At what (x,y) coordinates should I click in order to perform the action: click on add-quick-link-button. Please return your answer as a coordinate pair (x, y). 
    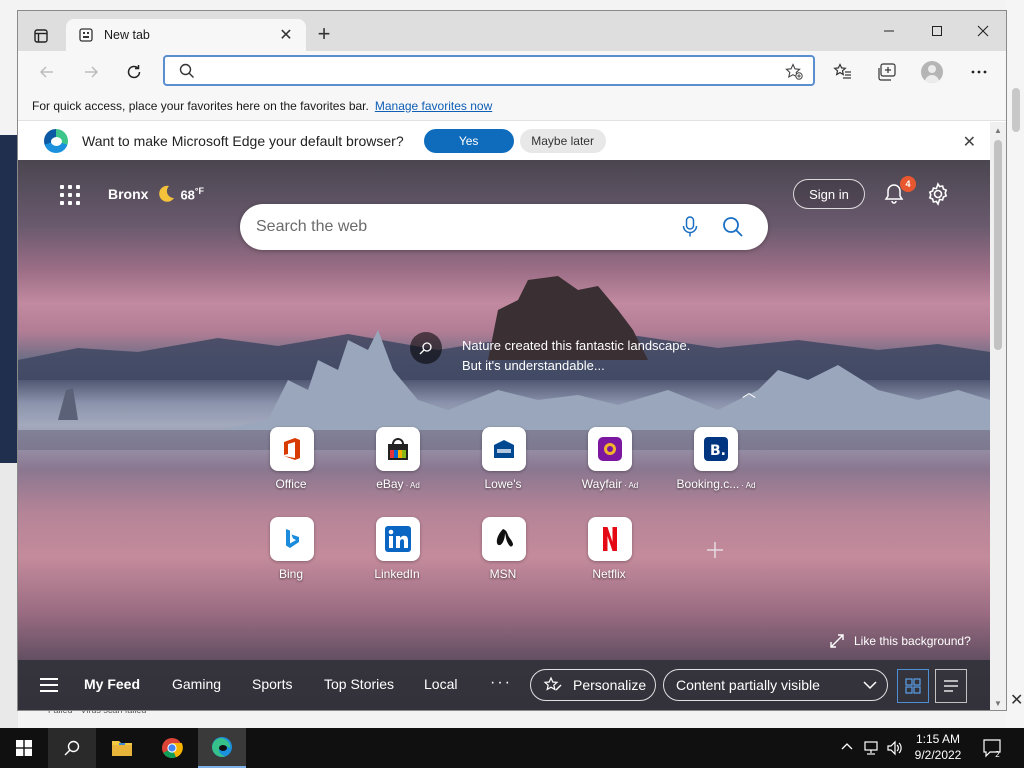
    Looking at the image, I should click on (715, 550).